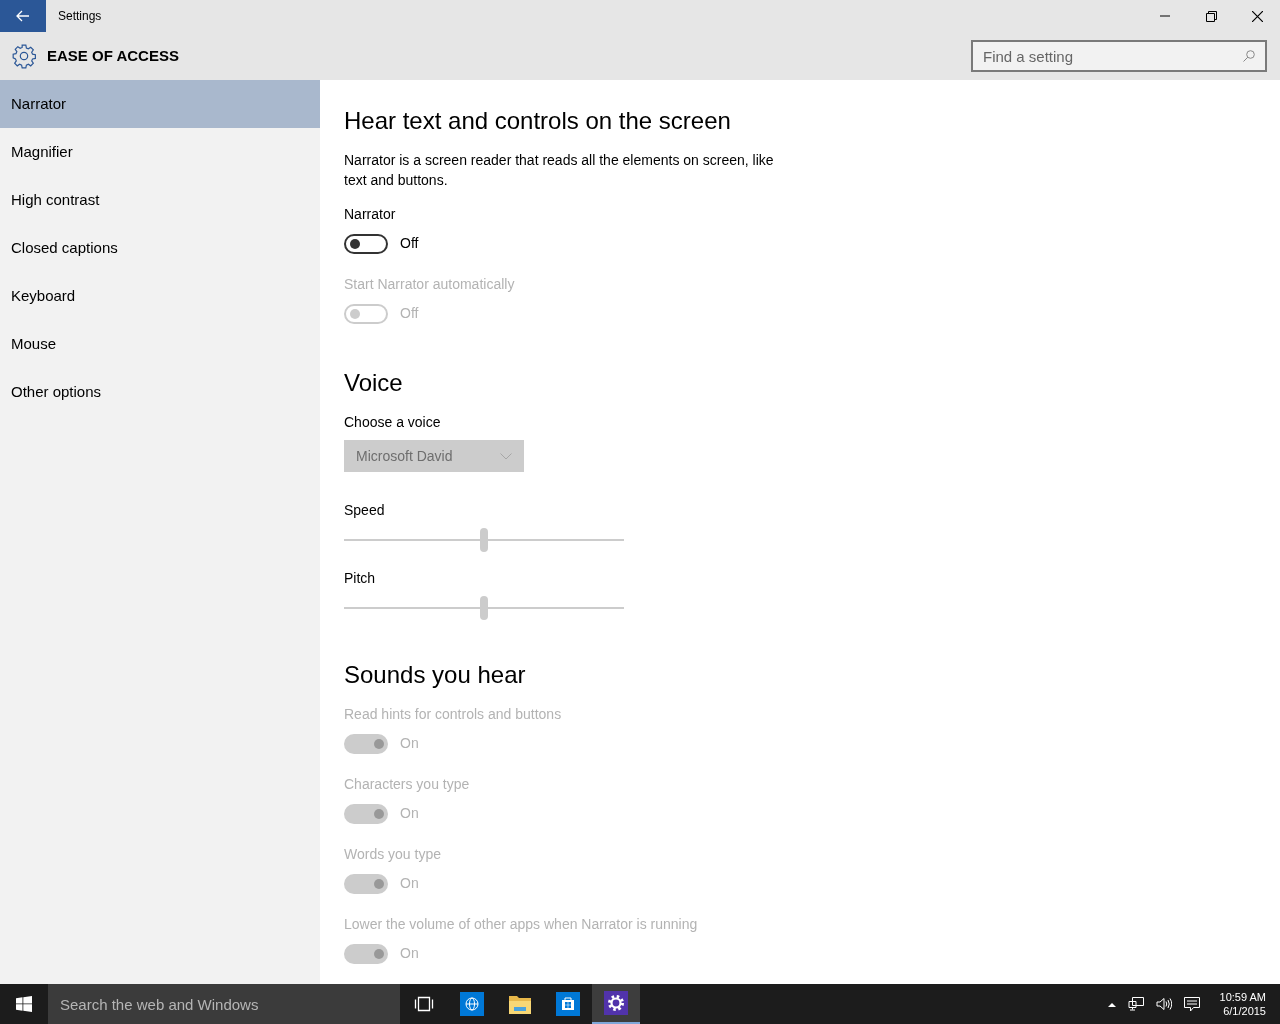 This screenshot has height=1024, width=1280. What do you see at coordinates (1249, 56) in the screenshot?
I see `search-icon` at bounding box center [1249, 56].